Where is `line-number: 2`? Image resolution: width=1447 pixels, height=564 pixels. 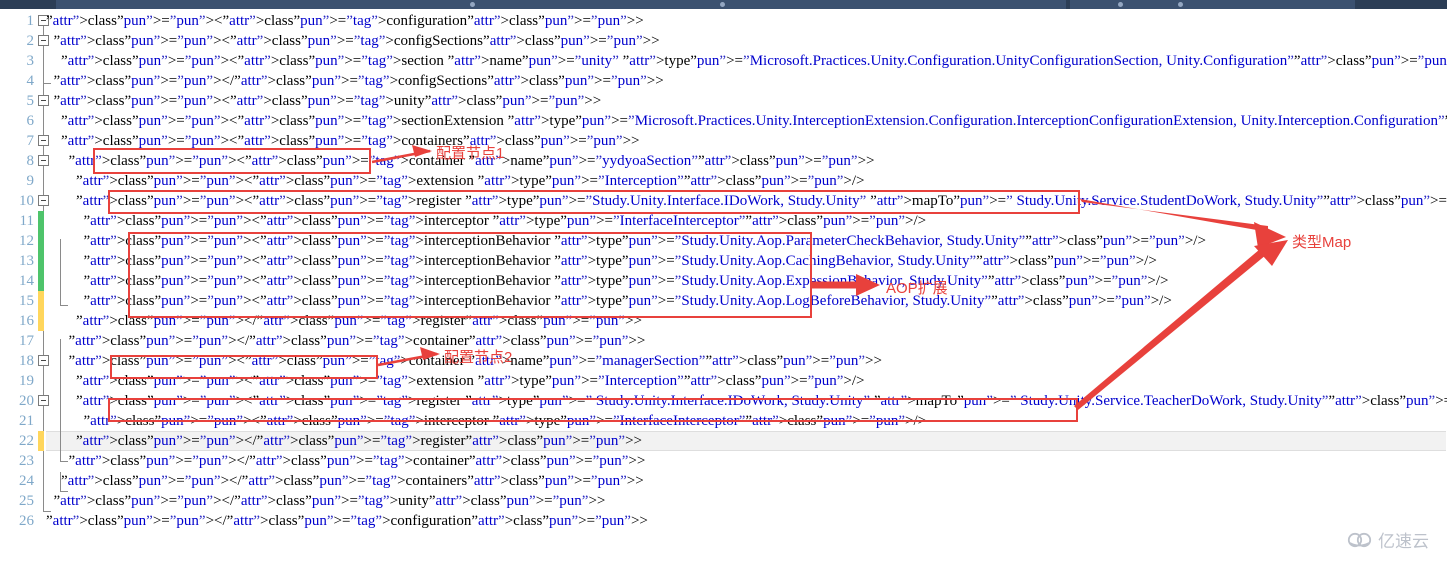
line-number: 2 is located at coordinates (30, 41).